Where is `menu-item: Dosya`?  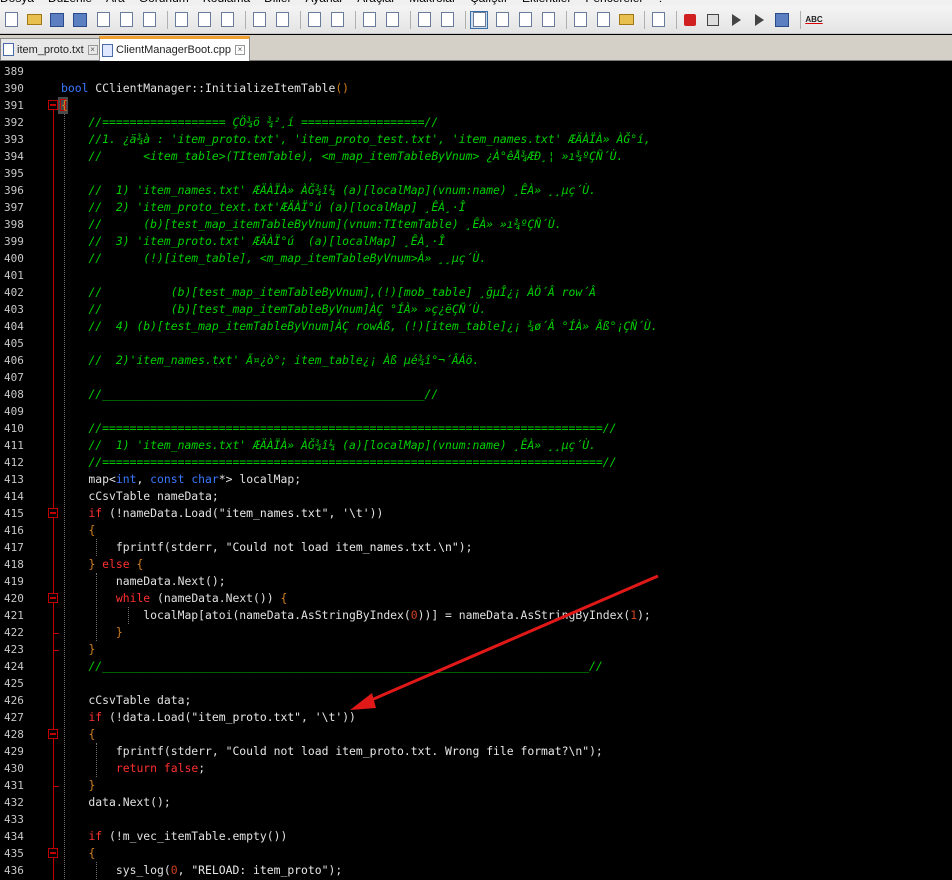 menu-item: Dosya is located at coordinates (17, 2).